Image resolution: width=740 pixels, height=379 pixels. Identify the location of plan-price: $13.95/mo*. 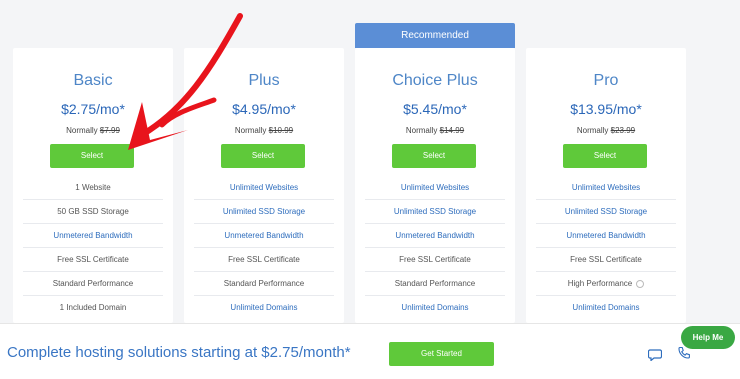
(606, 109).